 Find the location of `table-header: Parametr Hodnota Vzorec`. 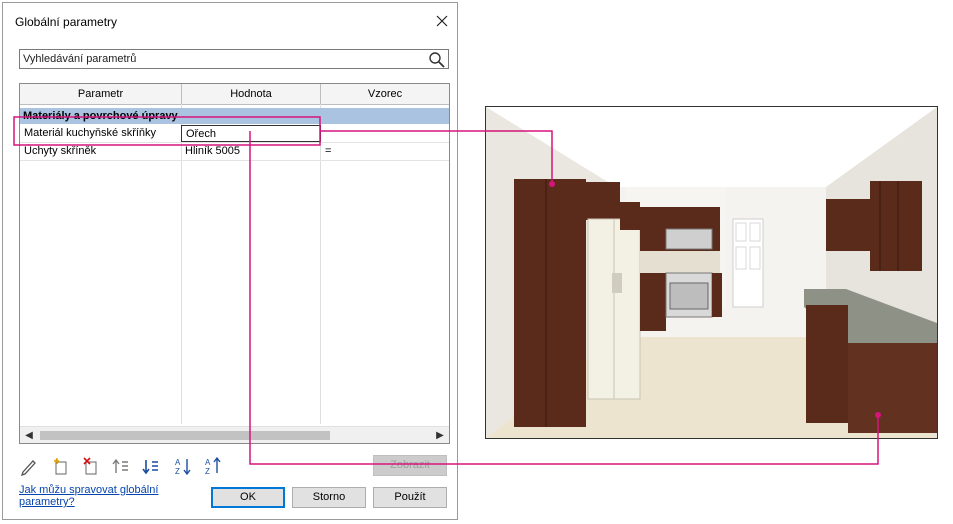

table-header: Parametr Hodnota Vzorec is located at coordinates (234, 94).